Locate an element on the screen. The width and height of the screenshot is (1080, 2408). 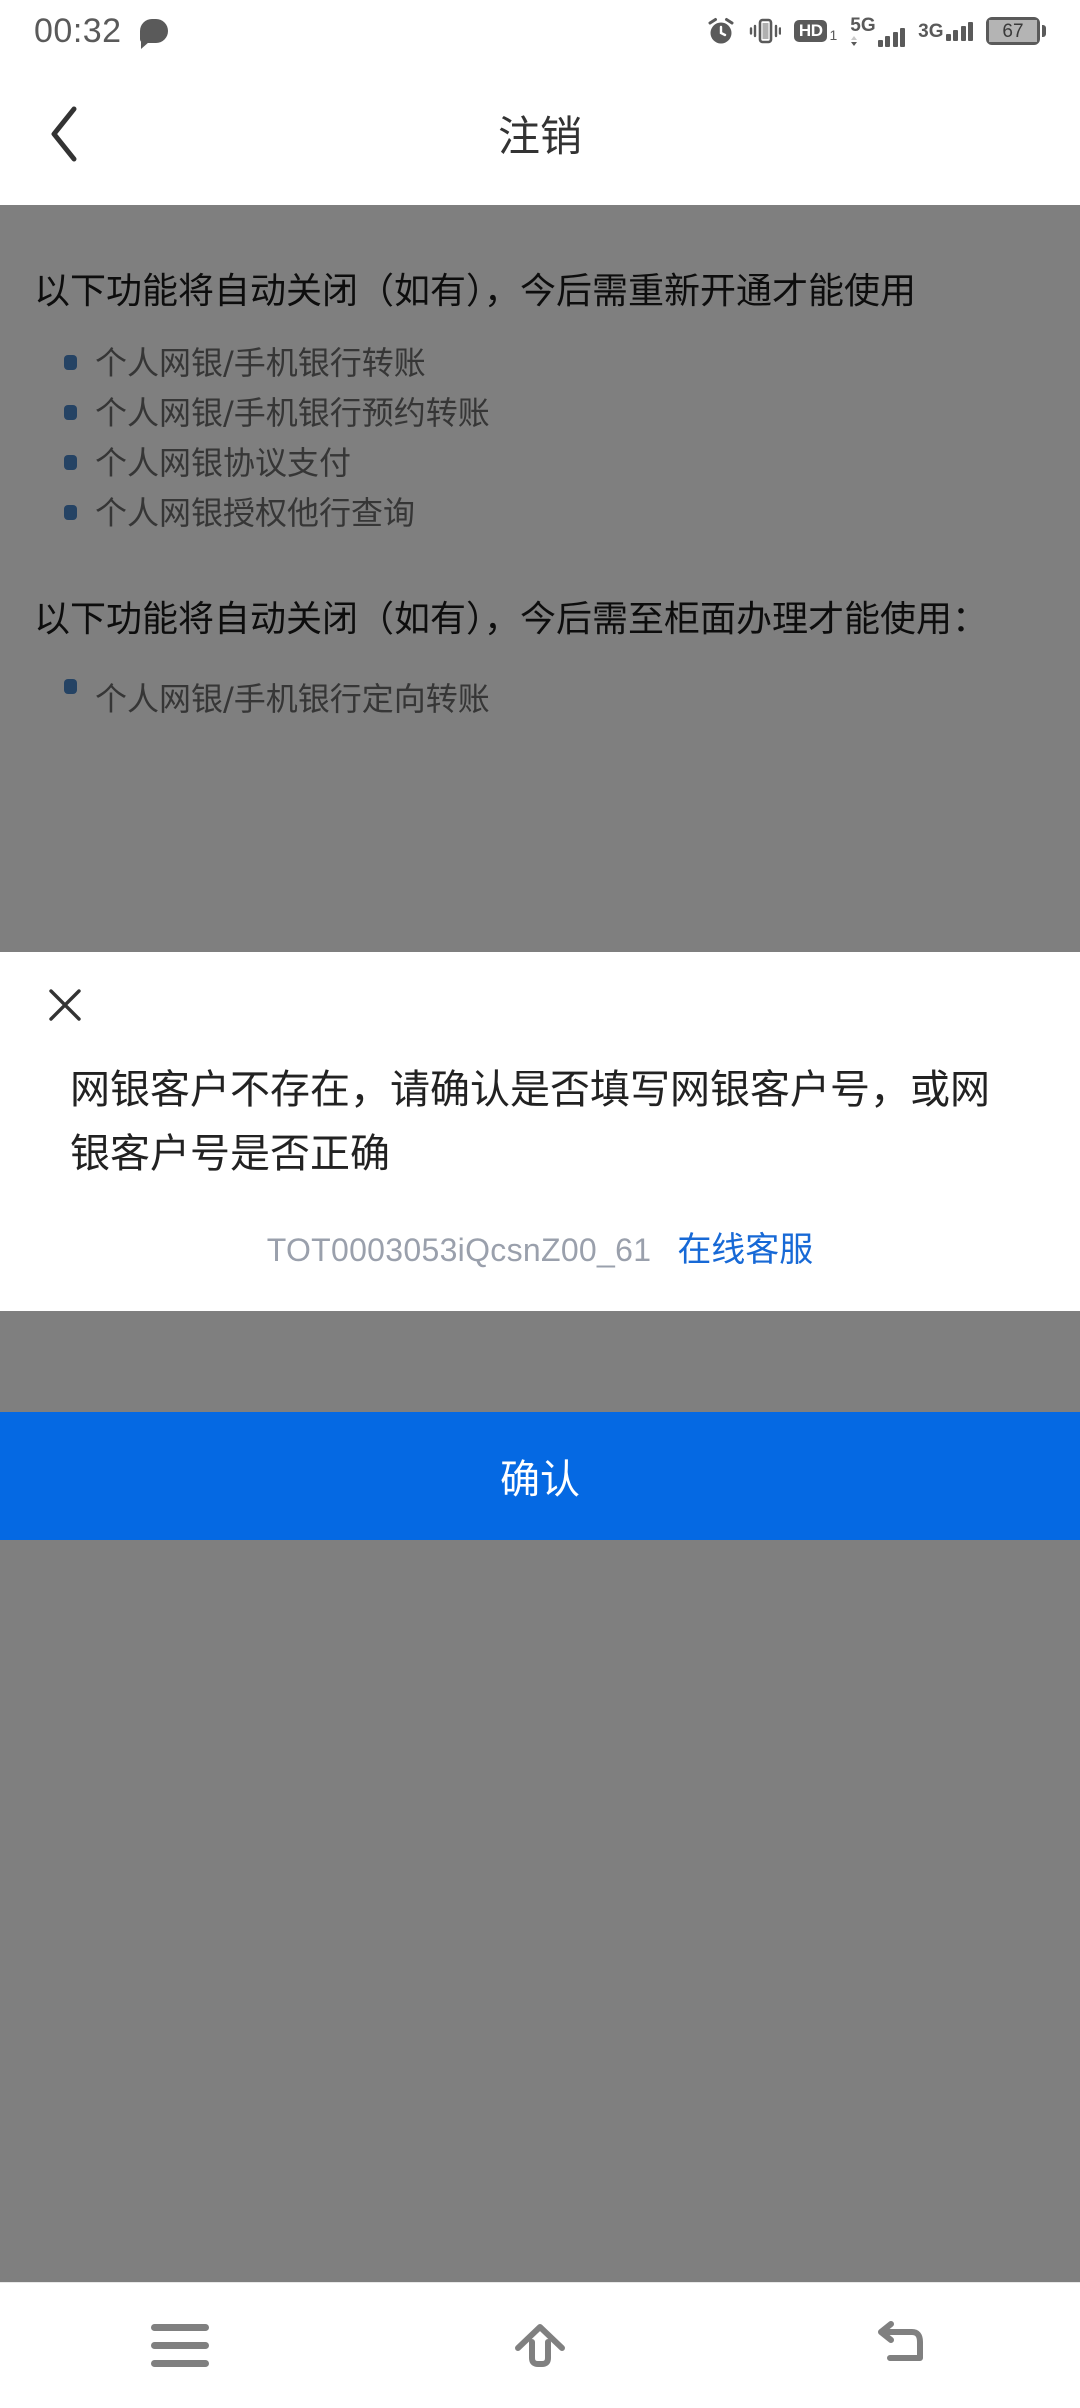
list-item-label: 个人网银/手机银行预约转账 is located at coordinates (292, 413).